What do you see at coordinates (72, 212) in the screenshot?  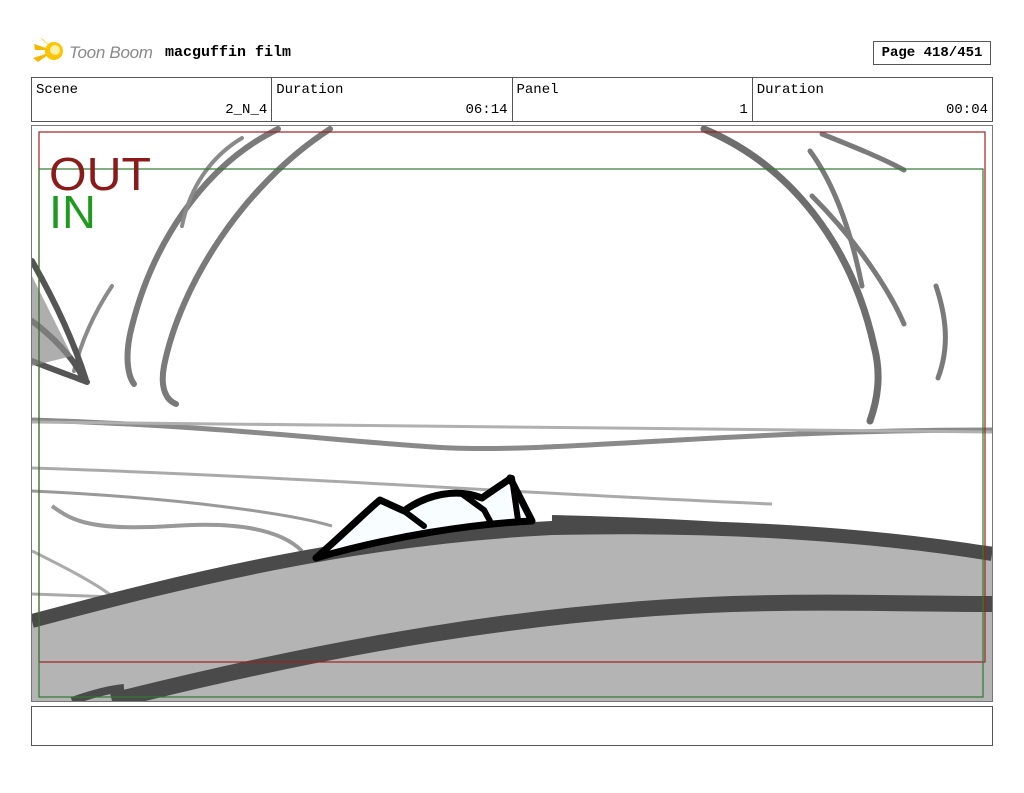 I see `in-label: IN` at bounding box center [72, 212].